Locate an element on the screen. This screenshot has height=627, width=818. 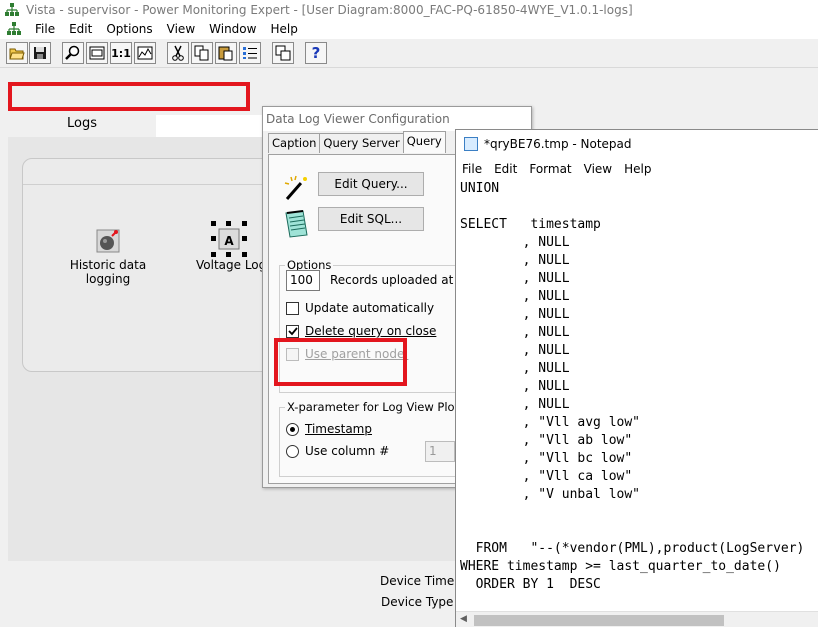
editor-line: UNION is located at coordinates (480, 188).